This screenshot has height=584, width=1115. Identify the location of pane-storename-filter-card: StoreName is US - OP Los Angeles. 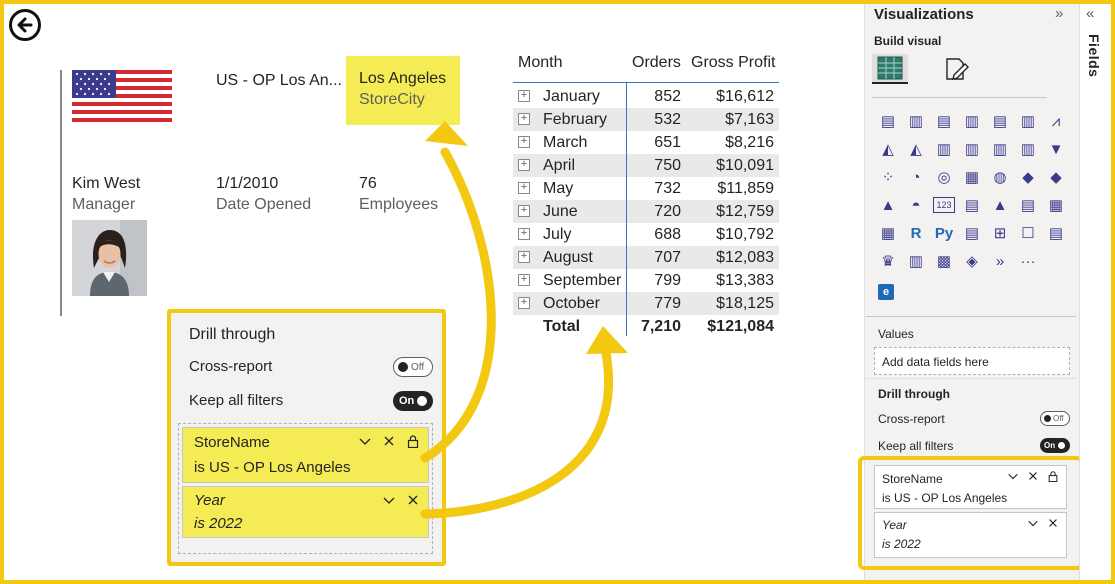
(970, 487).